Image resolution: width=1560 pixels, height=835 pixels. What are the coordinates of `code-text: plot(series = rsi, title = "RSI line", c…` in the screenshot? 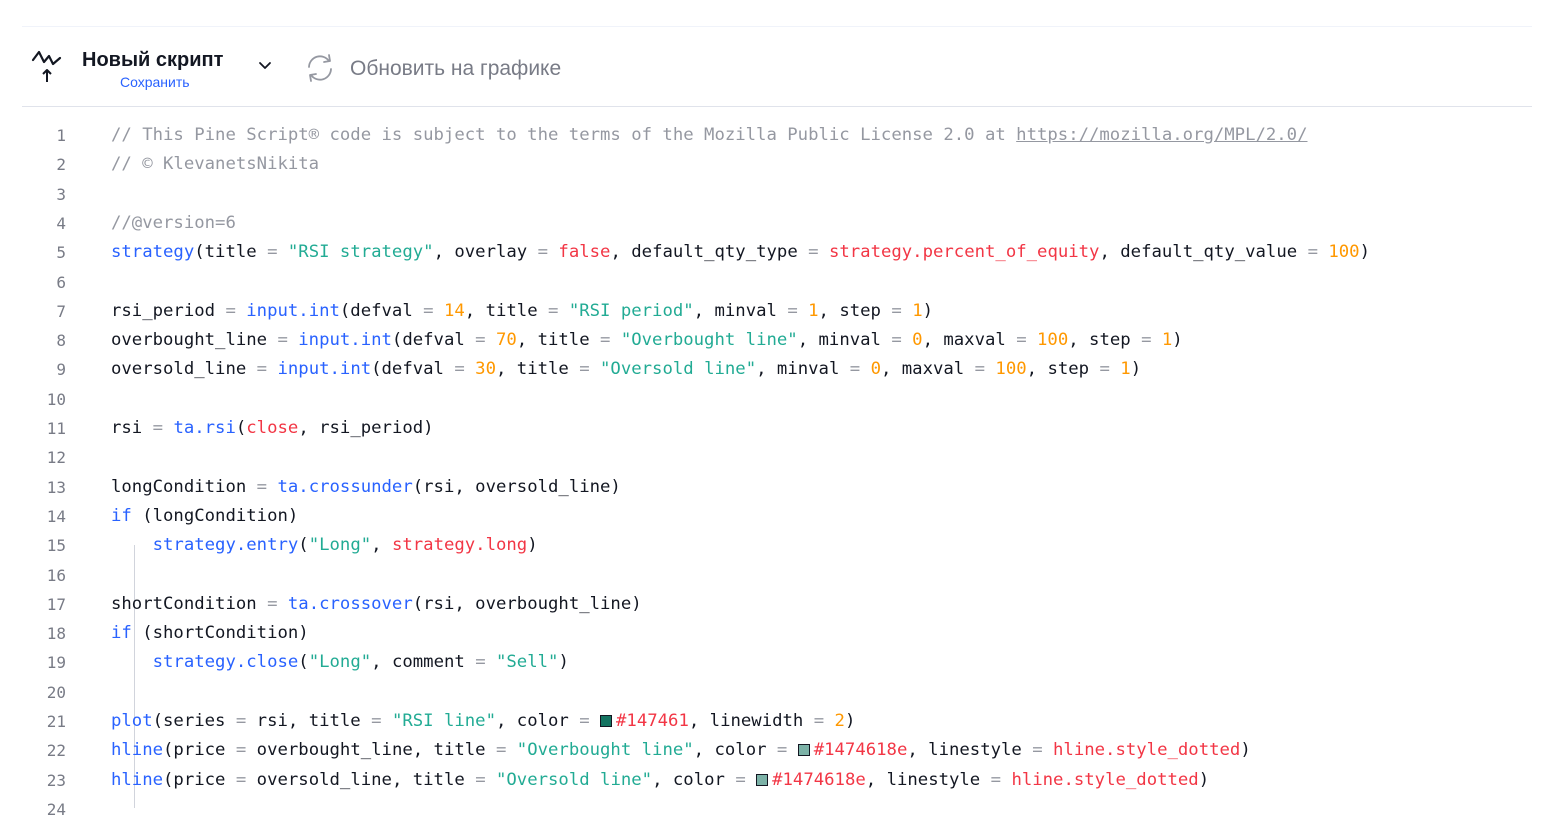 It's located at (483, 721).